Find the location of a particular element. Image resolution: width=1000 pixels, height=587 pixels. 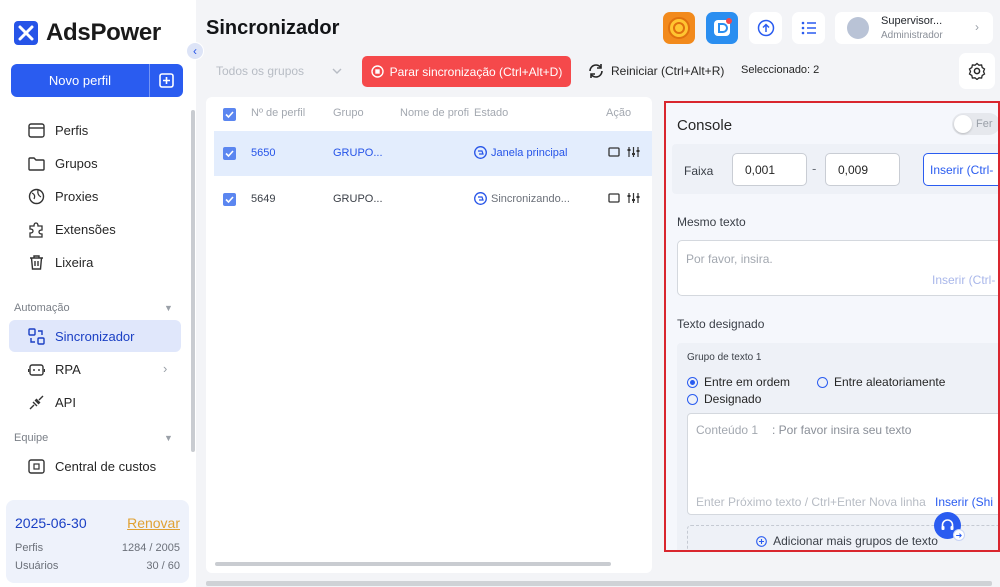

headset-icon is located at coordinates (947, 524).